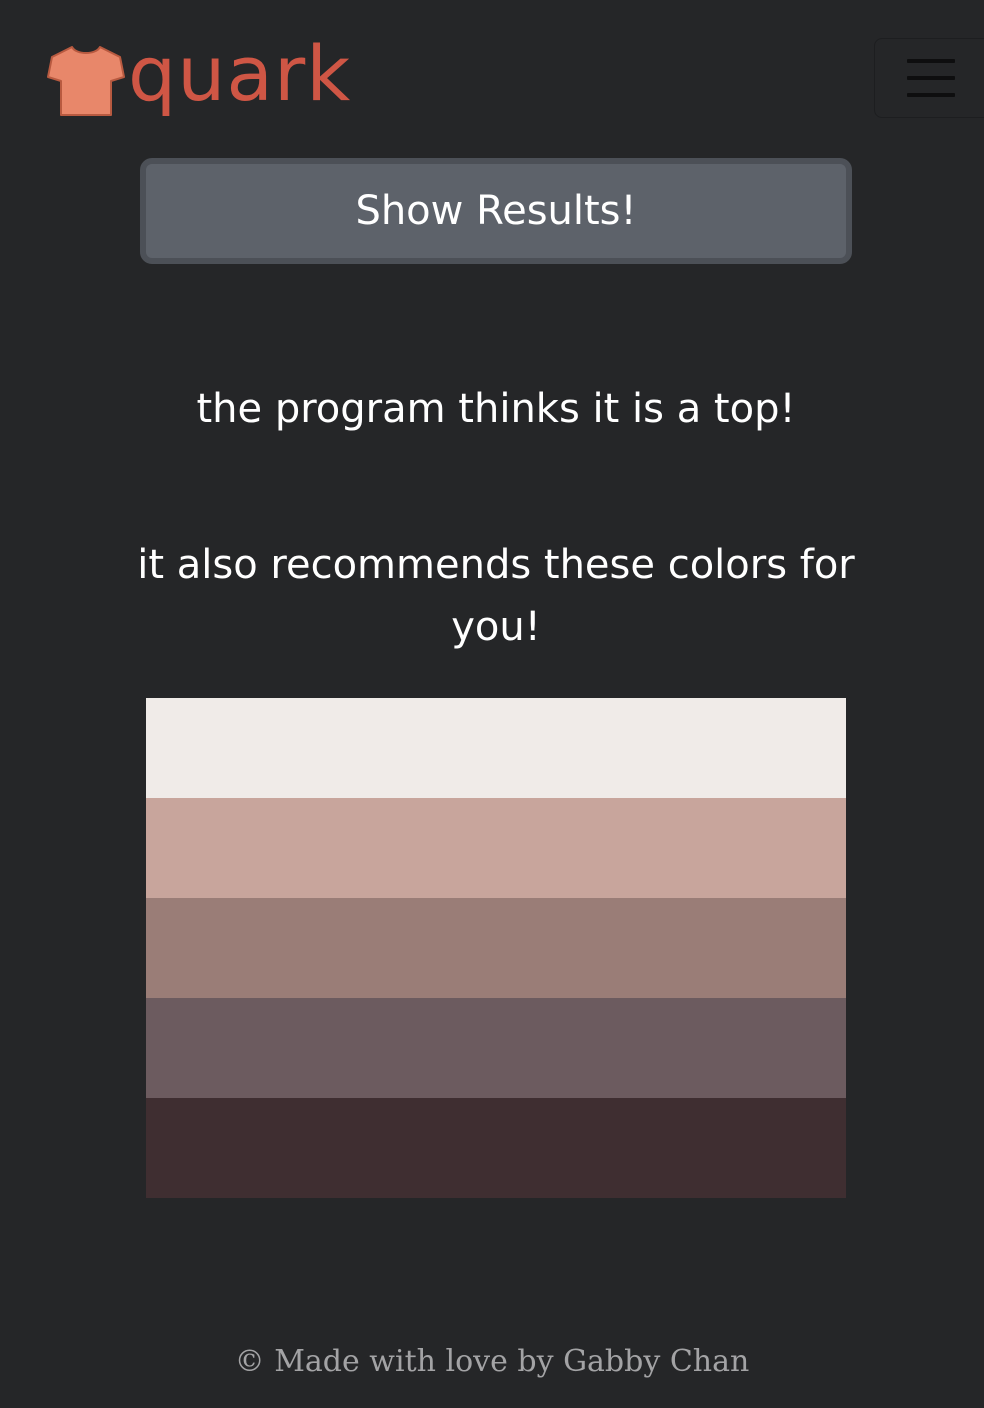 This screenshot has height=1408, width=984. I want to click on prediction-text: the program thinks it is a top!, so click(496, 409).